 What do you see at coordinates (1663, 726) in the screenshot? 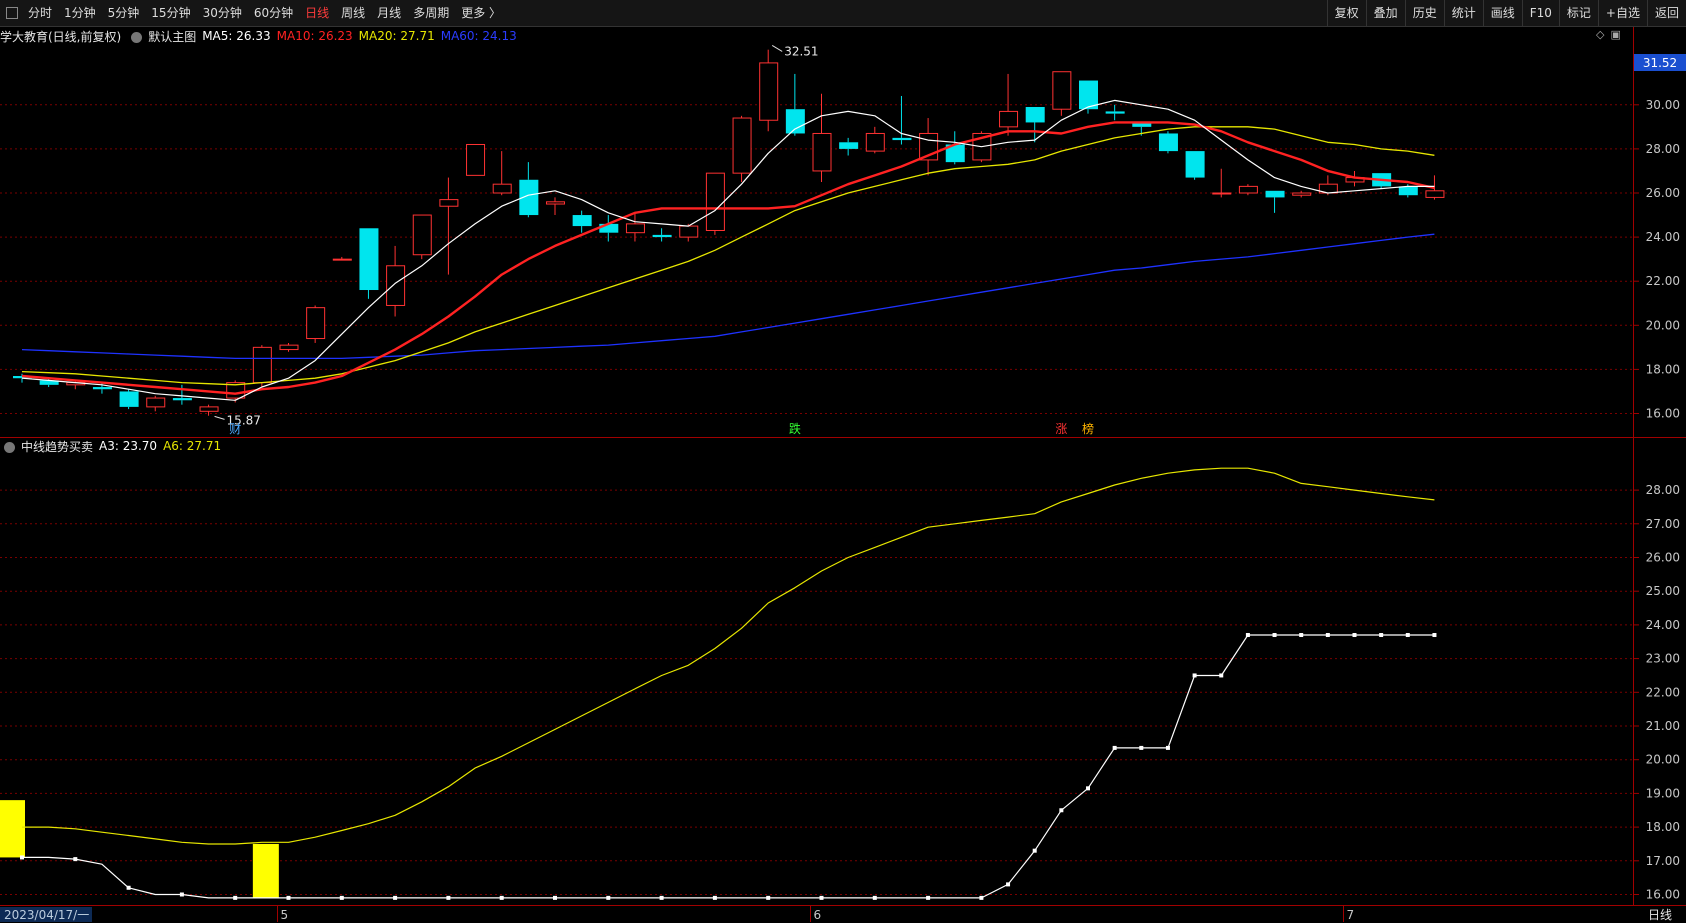
I see `y-tick-label: 21.00` at bounding box center [1663, 726].